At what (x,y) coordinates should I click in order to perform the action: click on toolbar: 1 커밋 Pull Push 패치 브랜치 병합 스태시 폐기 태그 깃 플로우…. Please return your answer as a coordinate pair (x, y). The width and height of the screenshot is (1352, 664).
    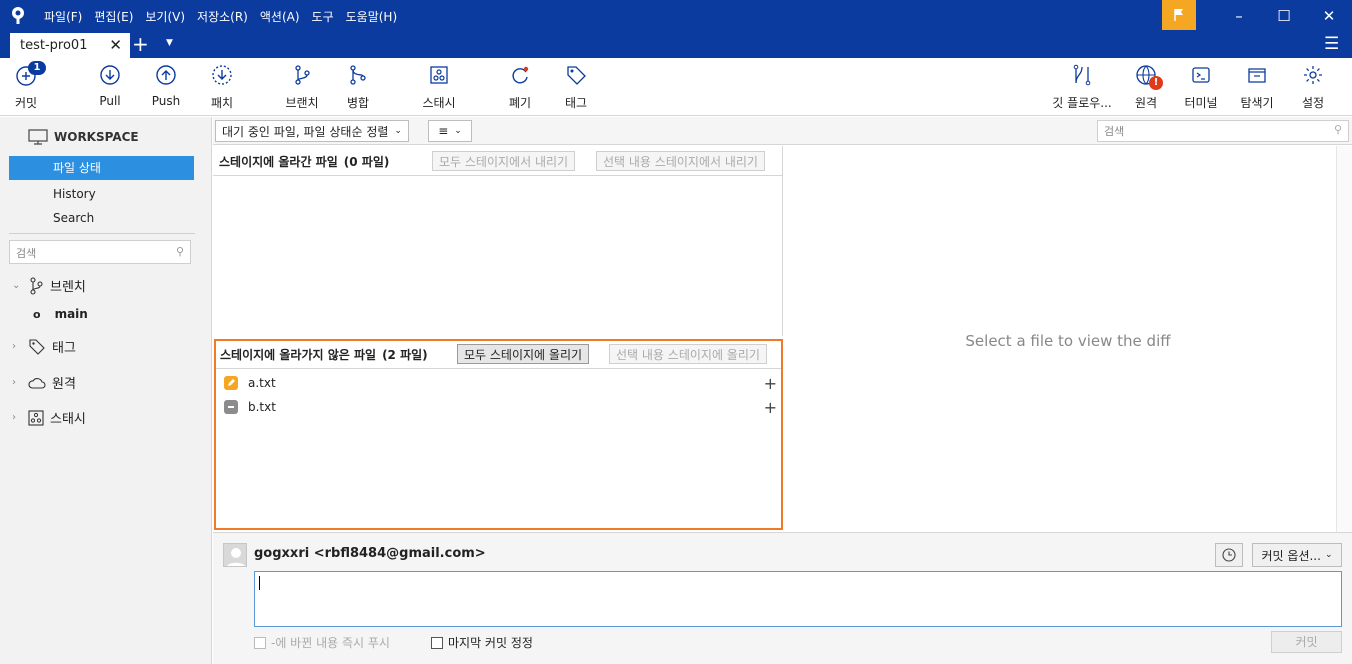
    Looking at the image, I should click on (676, 87).